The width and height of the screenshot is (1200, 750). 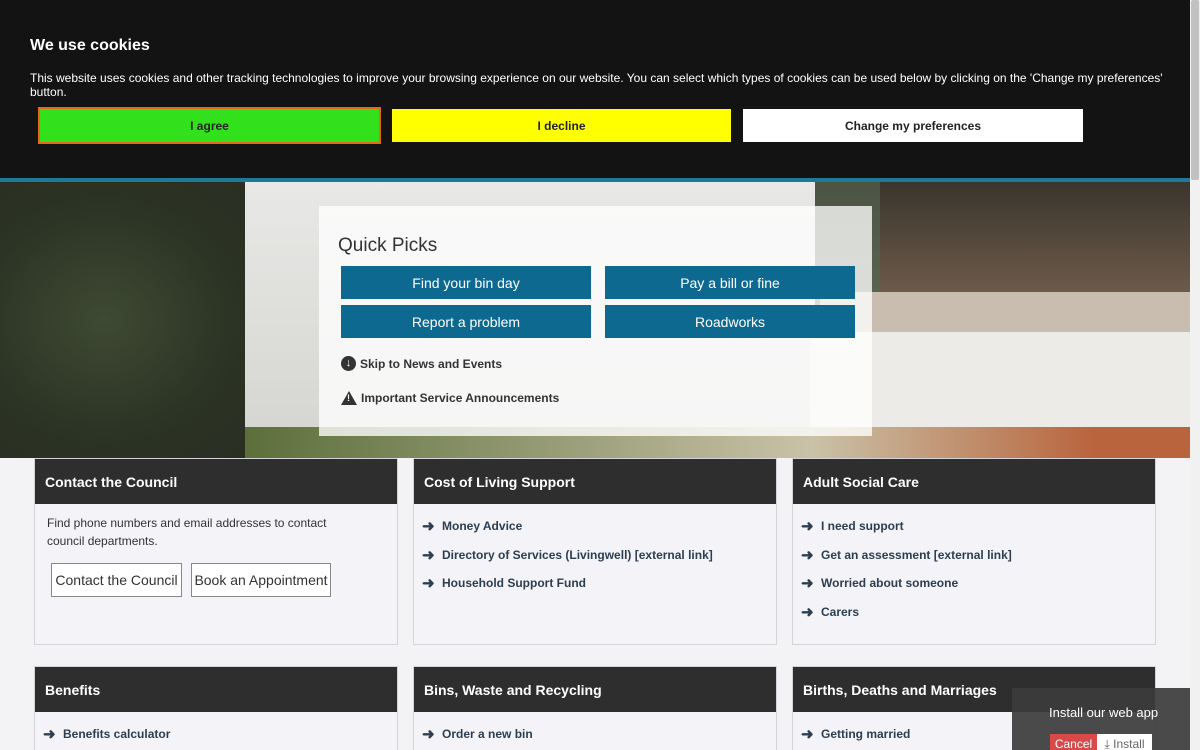 What do you see at coordinates (261, 580) in the screenshot?
I see `book-appointment-button: Book an Appointment` at bounding box center [261, 580].